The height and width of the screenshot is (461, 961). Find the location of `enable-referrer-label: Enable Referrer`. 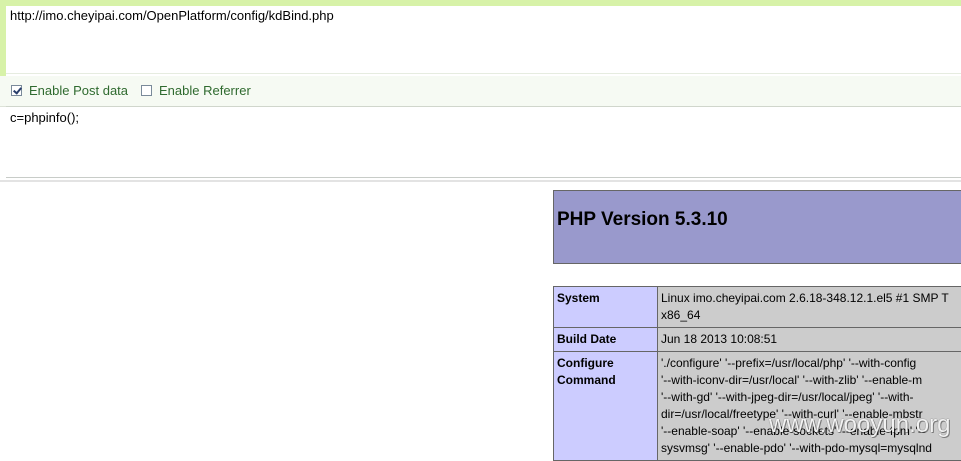

enable-referrer-label: Enable Referrer is located at coordinates (205, 90).